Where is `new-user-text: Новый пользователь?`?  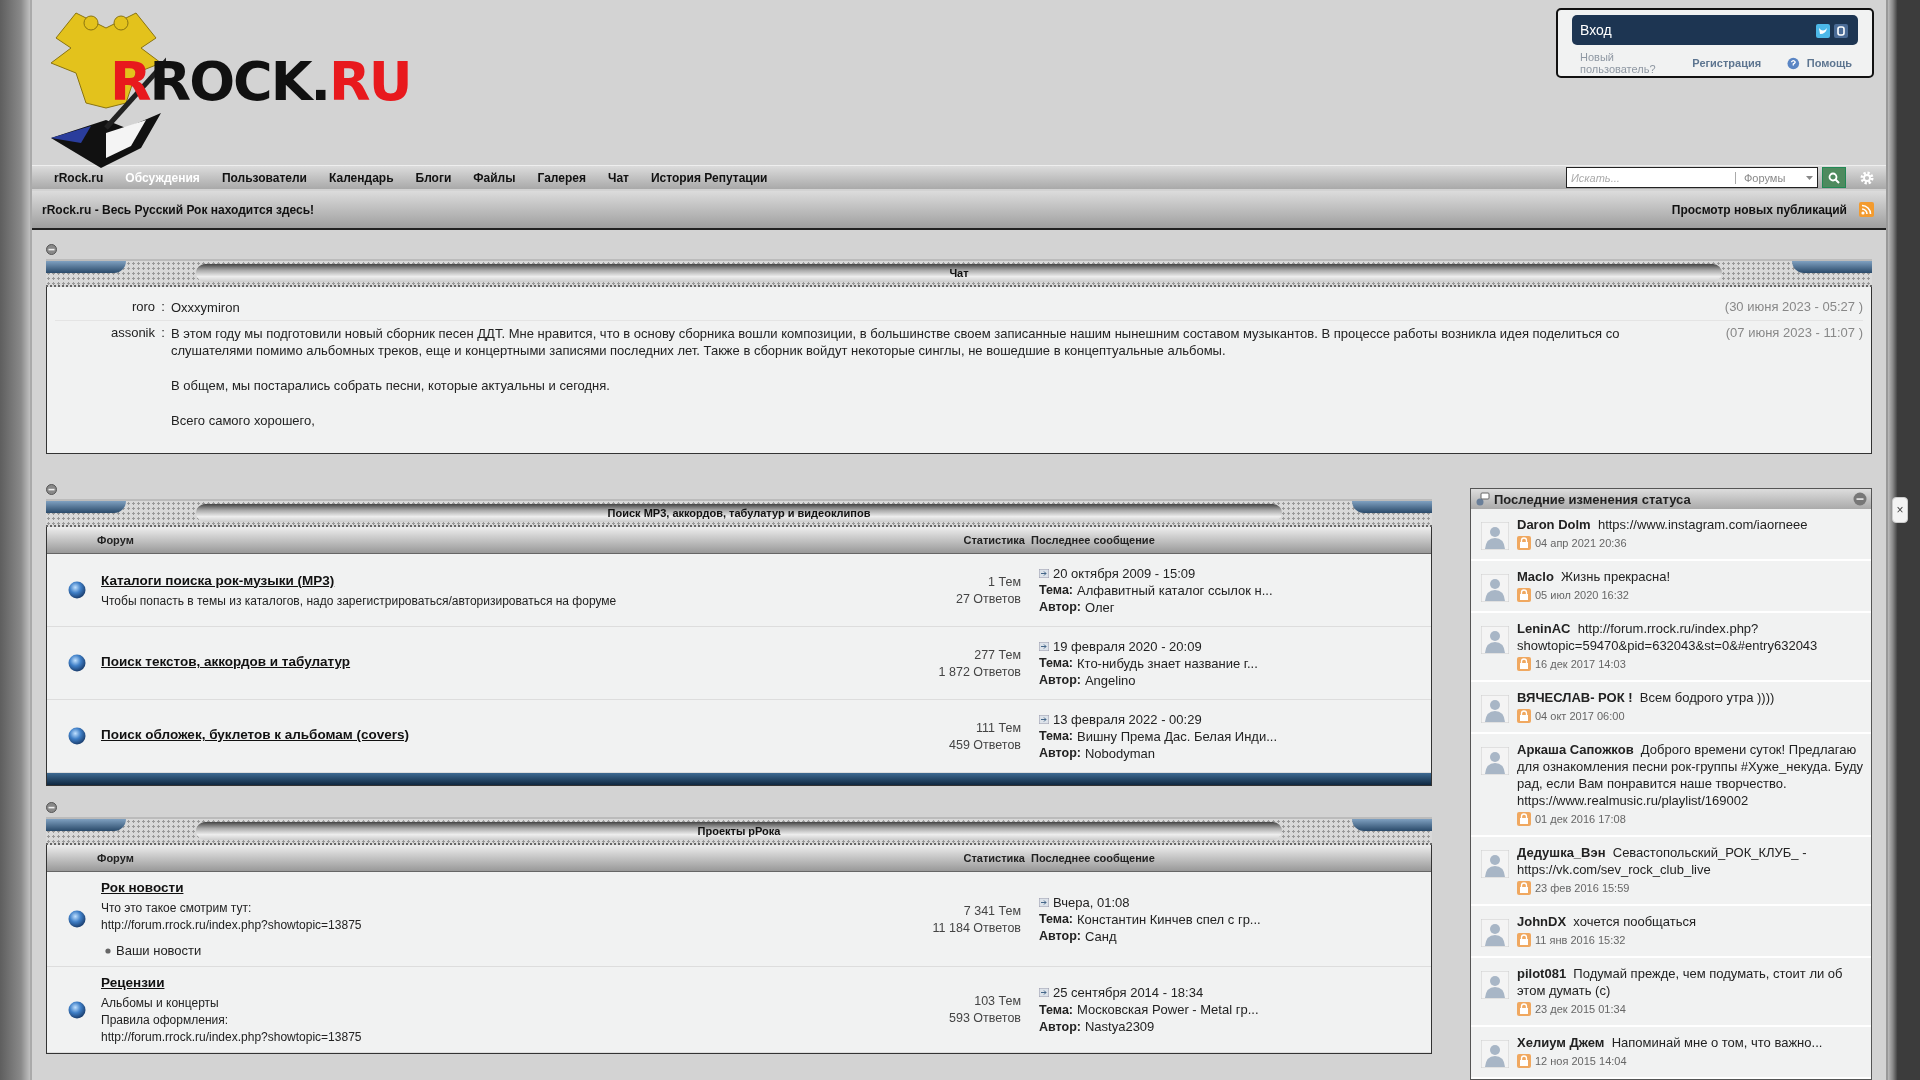
new-user-text: Новый пользователь? is located at coordinates (1618, 63).